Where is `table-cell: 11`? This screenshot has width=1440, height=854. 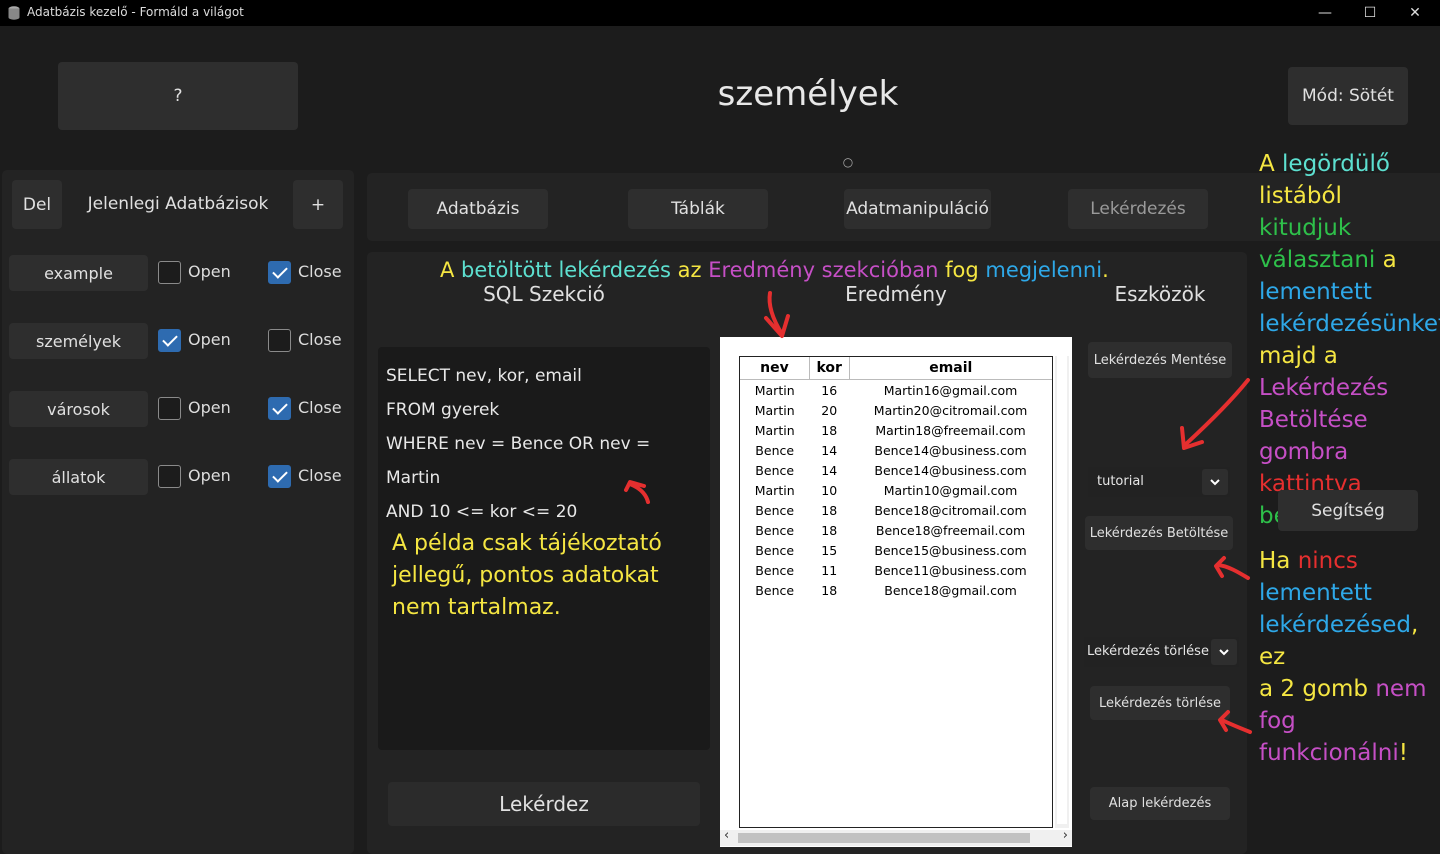
table-cell: 11 is located at coordinates (829, 570).